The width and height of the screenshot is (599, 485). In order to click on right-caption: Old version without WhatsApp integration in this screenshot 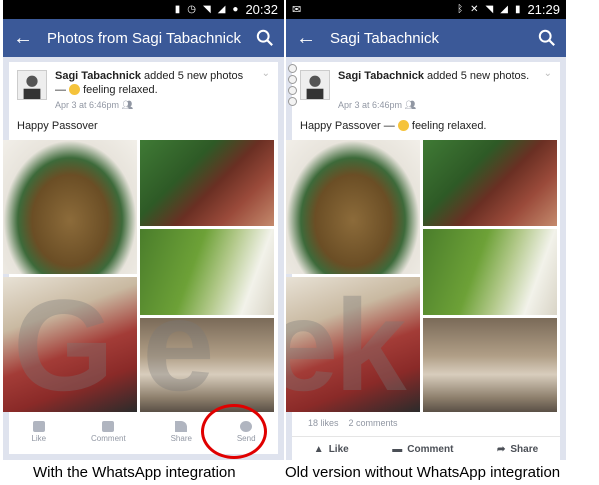, I will do `click(423, 472)`.